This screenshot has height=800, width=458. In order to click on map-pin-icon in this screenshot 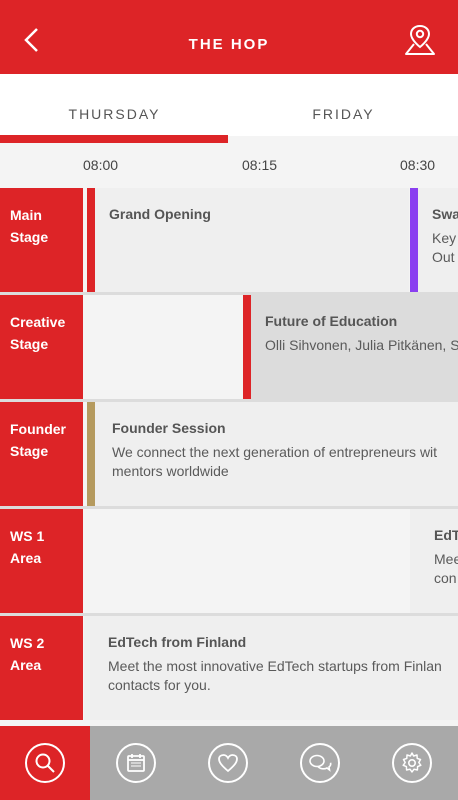, I will do `click(420, 39)`.